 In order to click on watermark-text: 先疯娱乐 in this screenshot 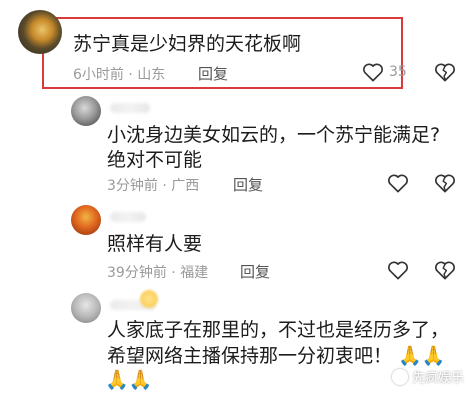, I will do `click(437, 378)`.